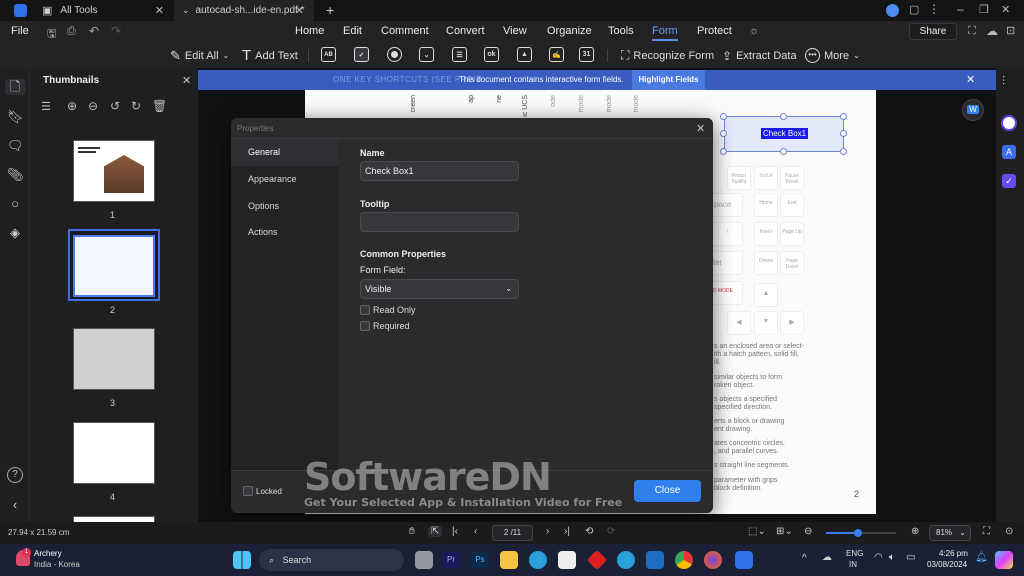 The height and width of the screenshot is (576, 1024). I want to click on show-hidden-icons: ^, so click(804, 558).